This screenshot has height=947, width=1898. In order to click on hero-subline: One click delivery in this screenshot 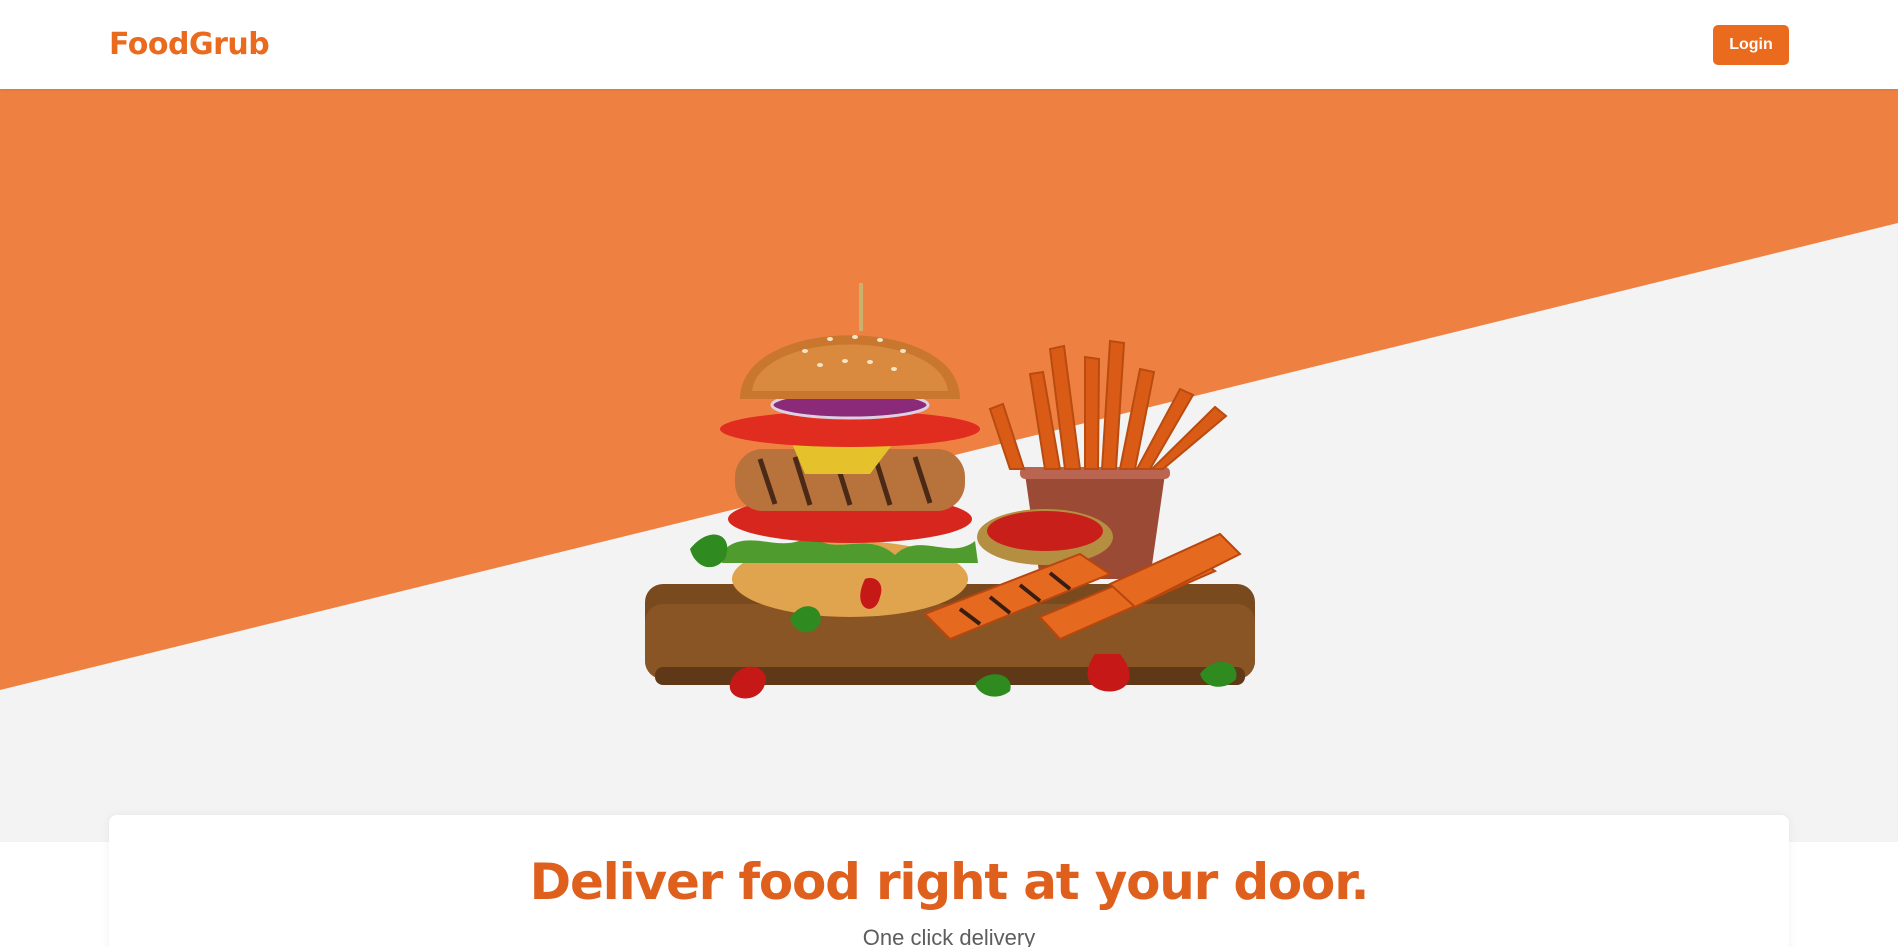, I will do `click(949, 936)`.